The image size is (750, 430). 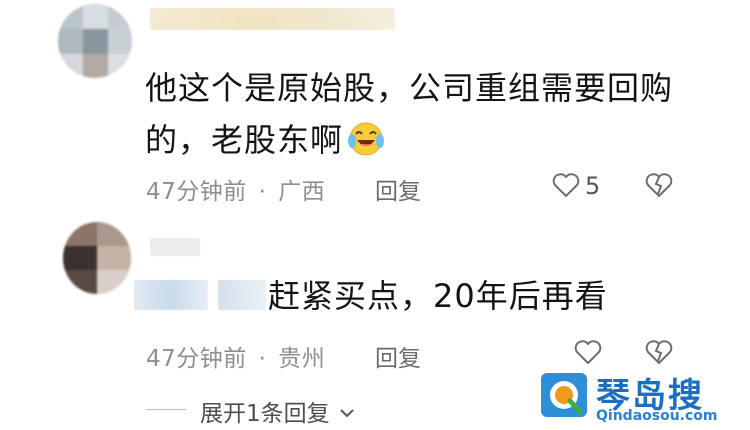 What do you see at coordinates (409, 88) in the screenshot?
I see `comment-text-line-1: 他这个是原始股，公司重组需要回购` at bounding box center [409, 88].